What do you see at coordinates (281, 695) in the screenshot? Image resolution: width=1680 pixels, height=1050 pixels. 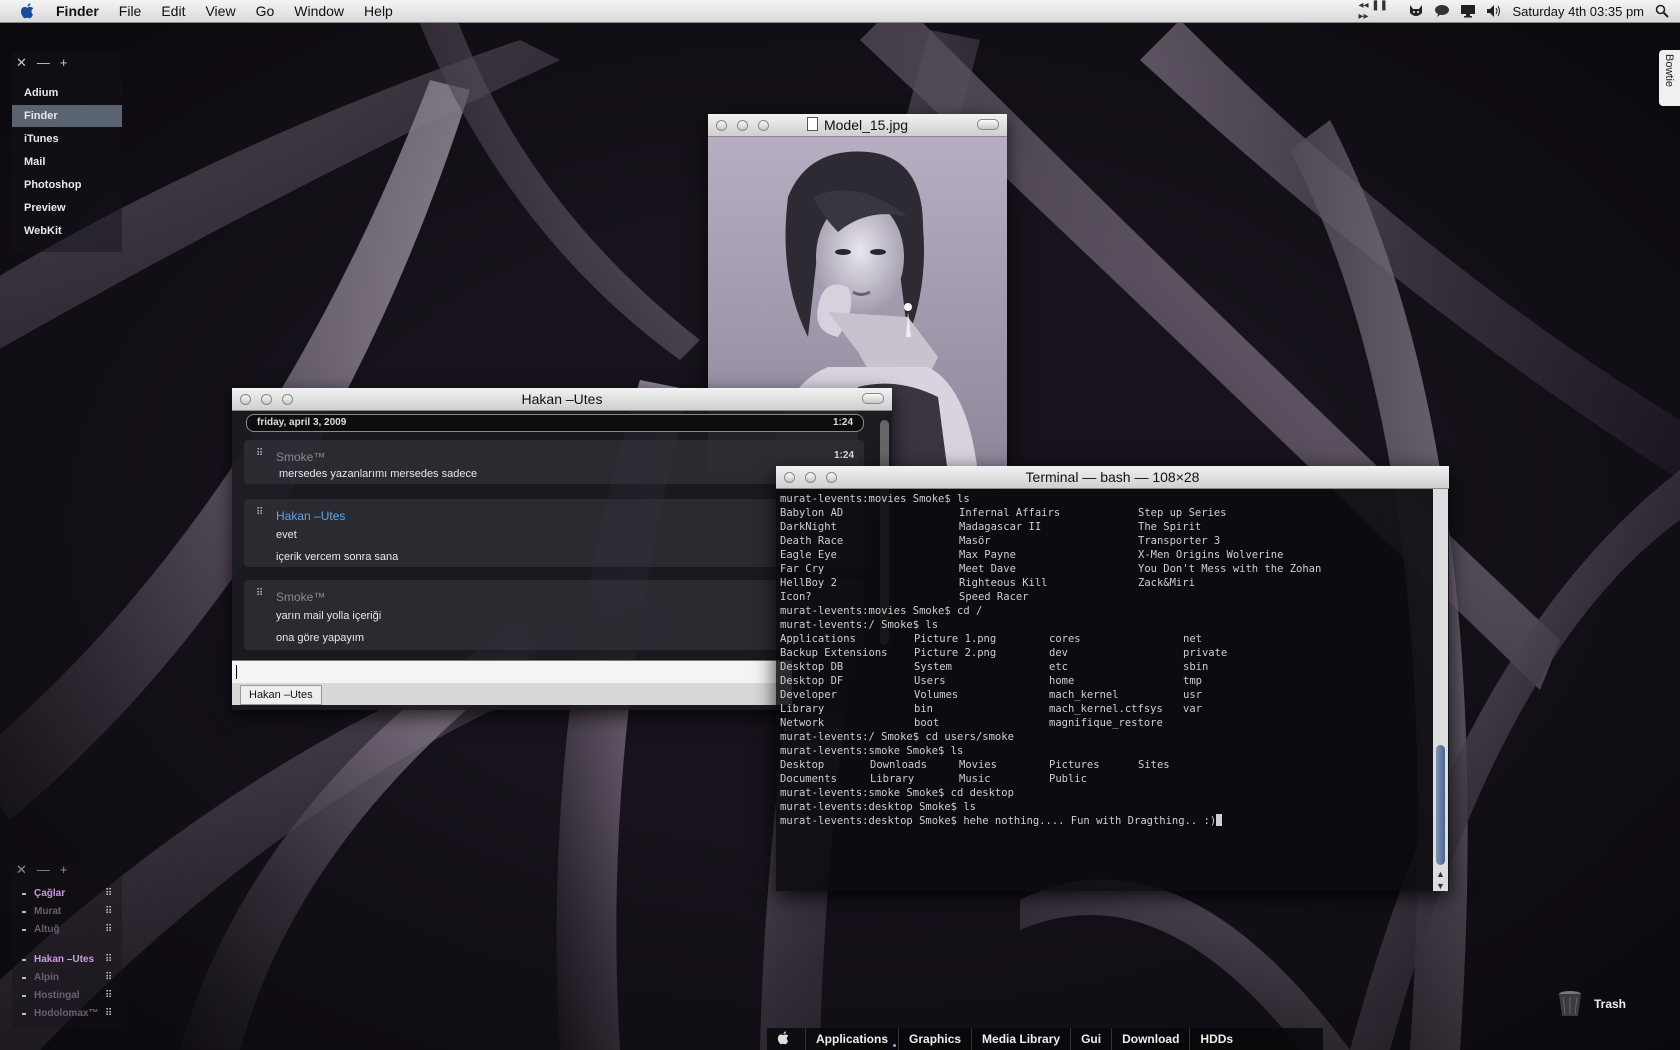 I see `tab-hakan-utes: Hakan –Utes` at bounding box center [281, 695].